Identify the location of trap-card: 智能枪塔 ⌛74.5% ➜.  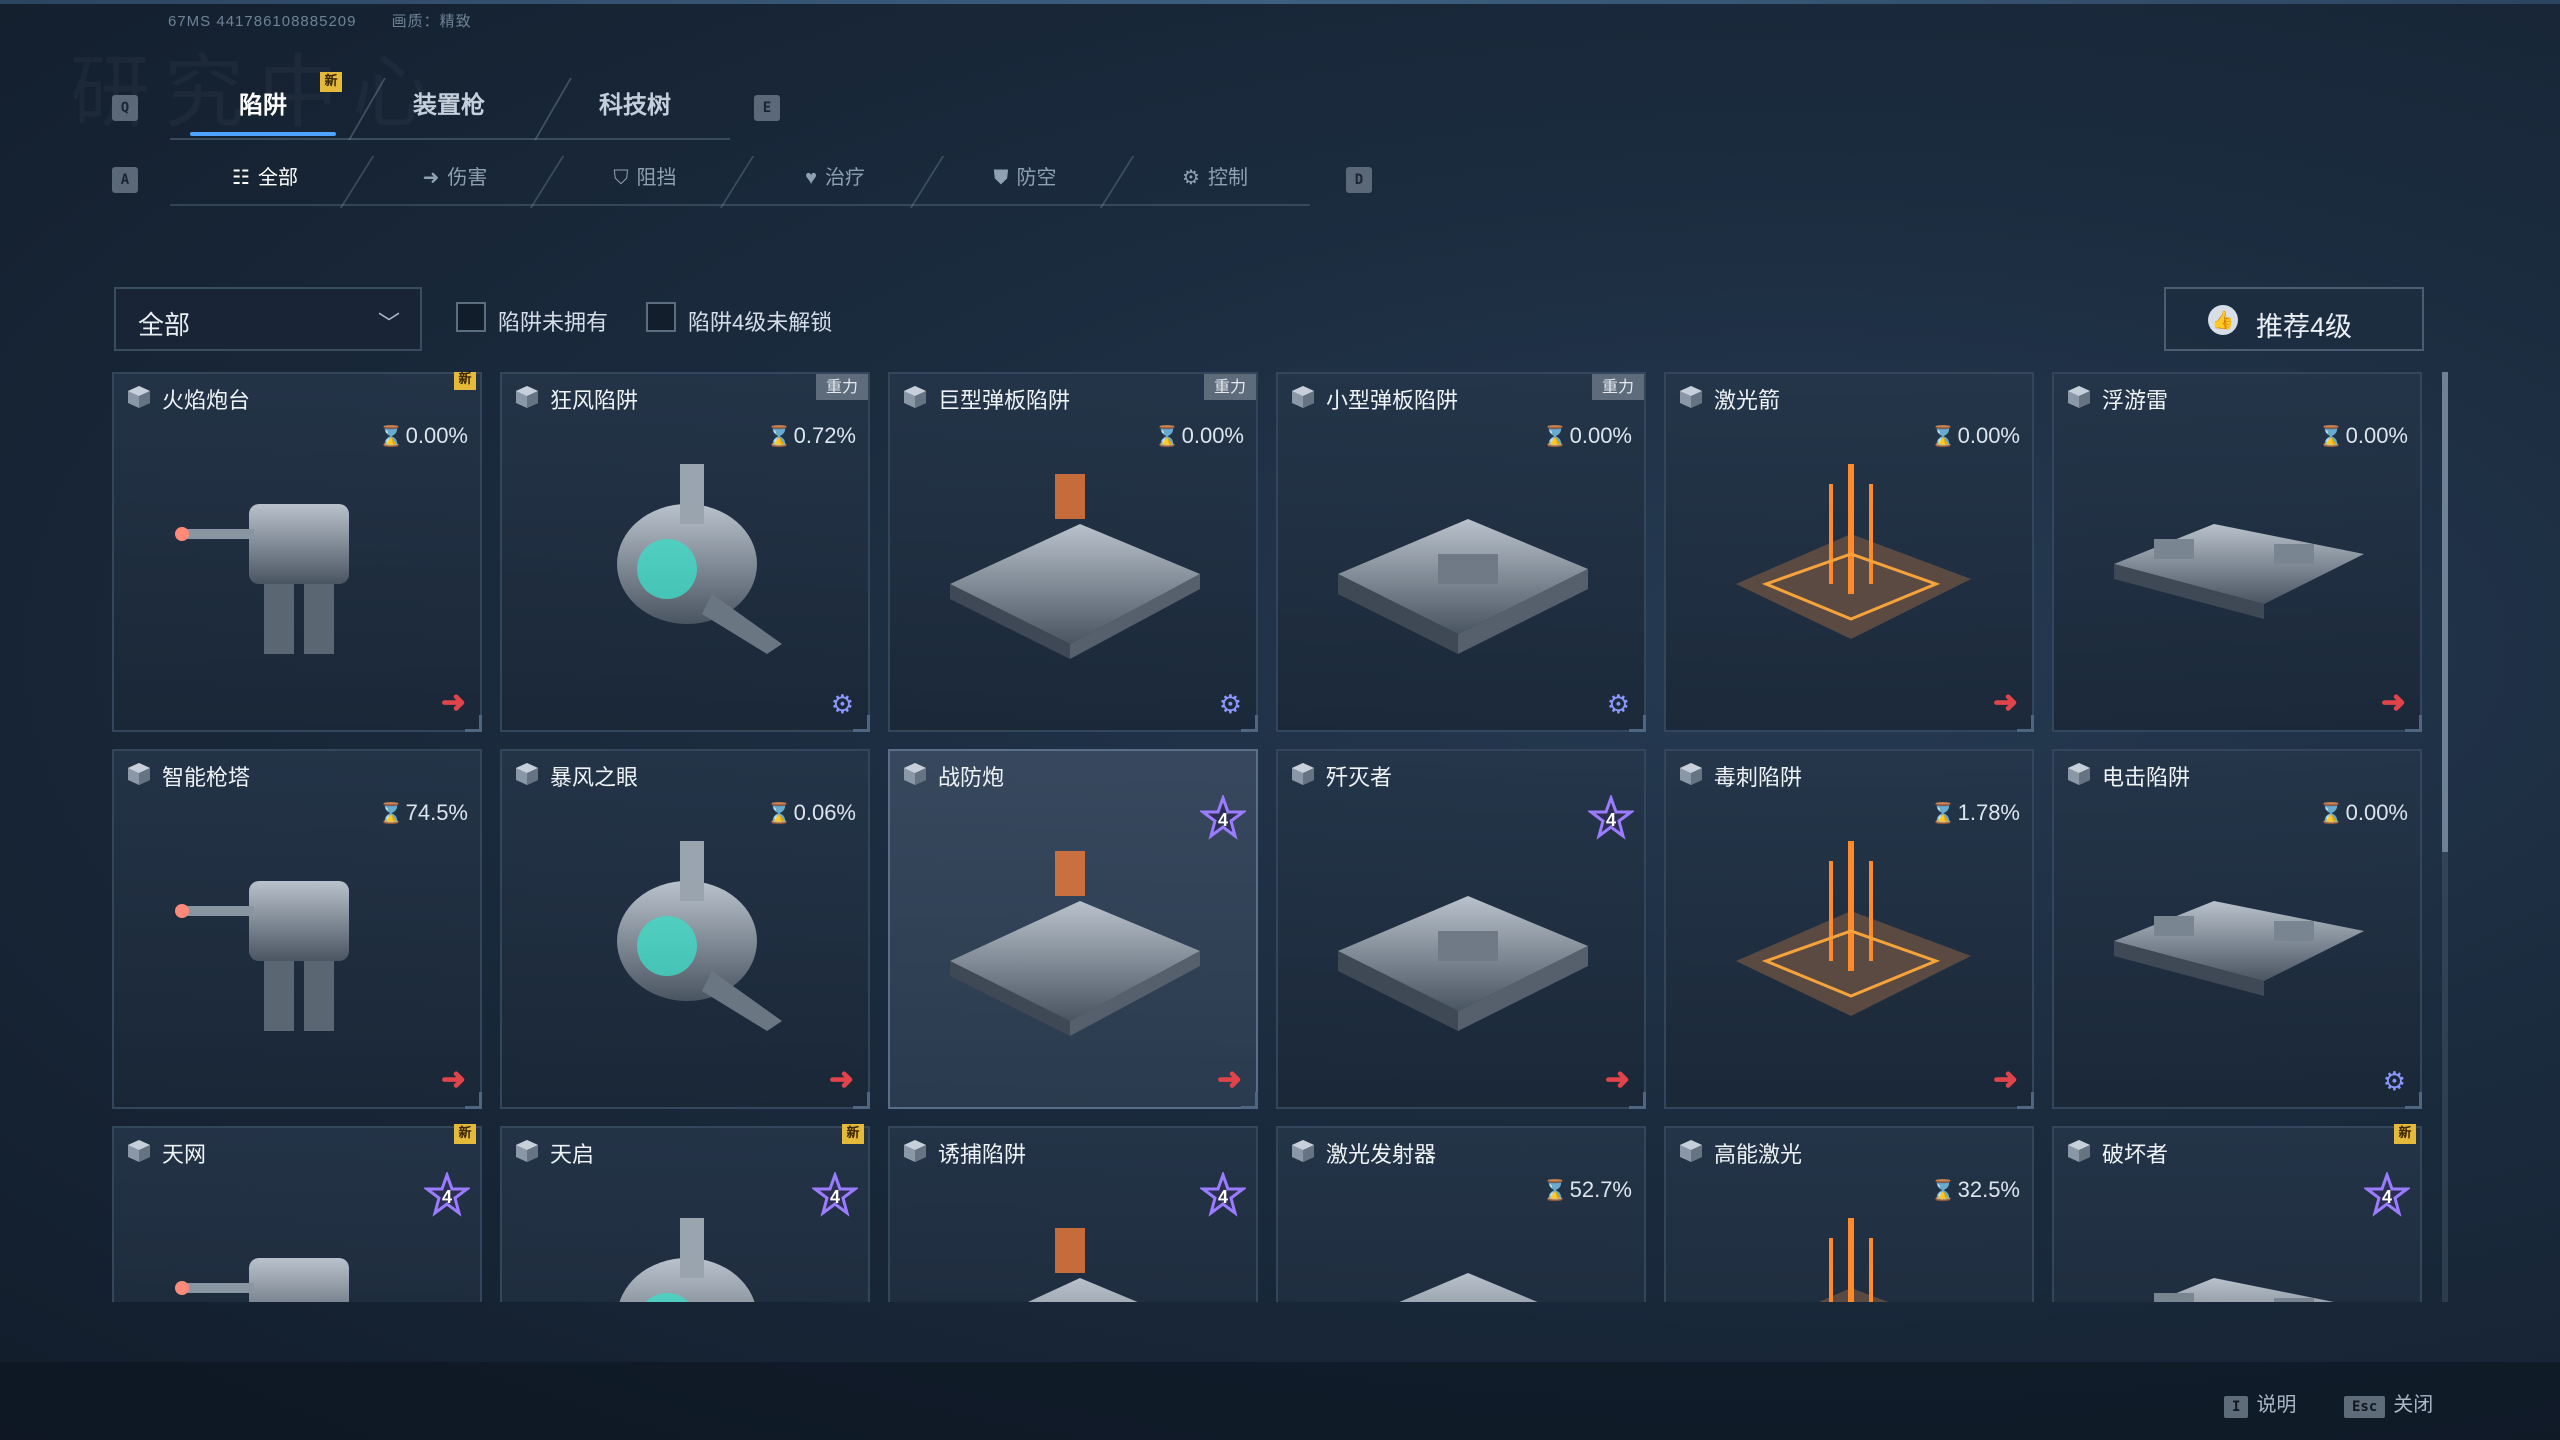
(297, 929).